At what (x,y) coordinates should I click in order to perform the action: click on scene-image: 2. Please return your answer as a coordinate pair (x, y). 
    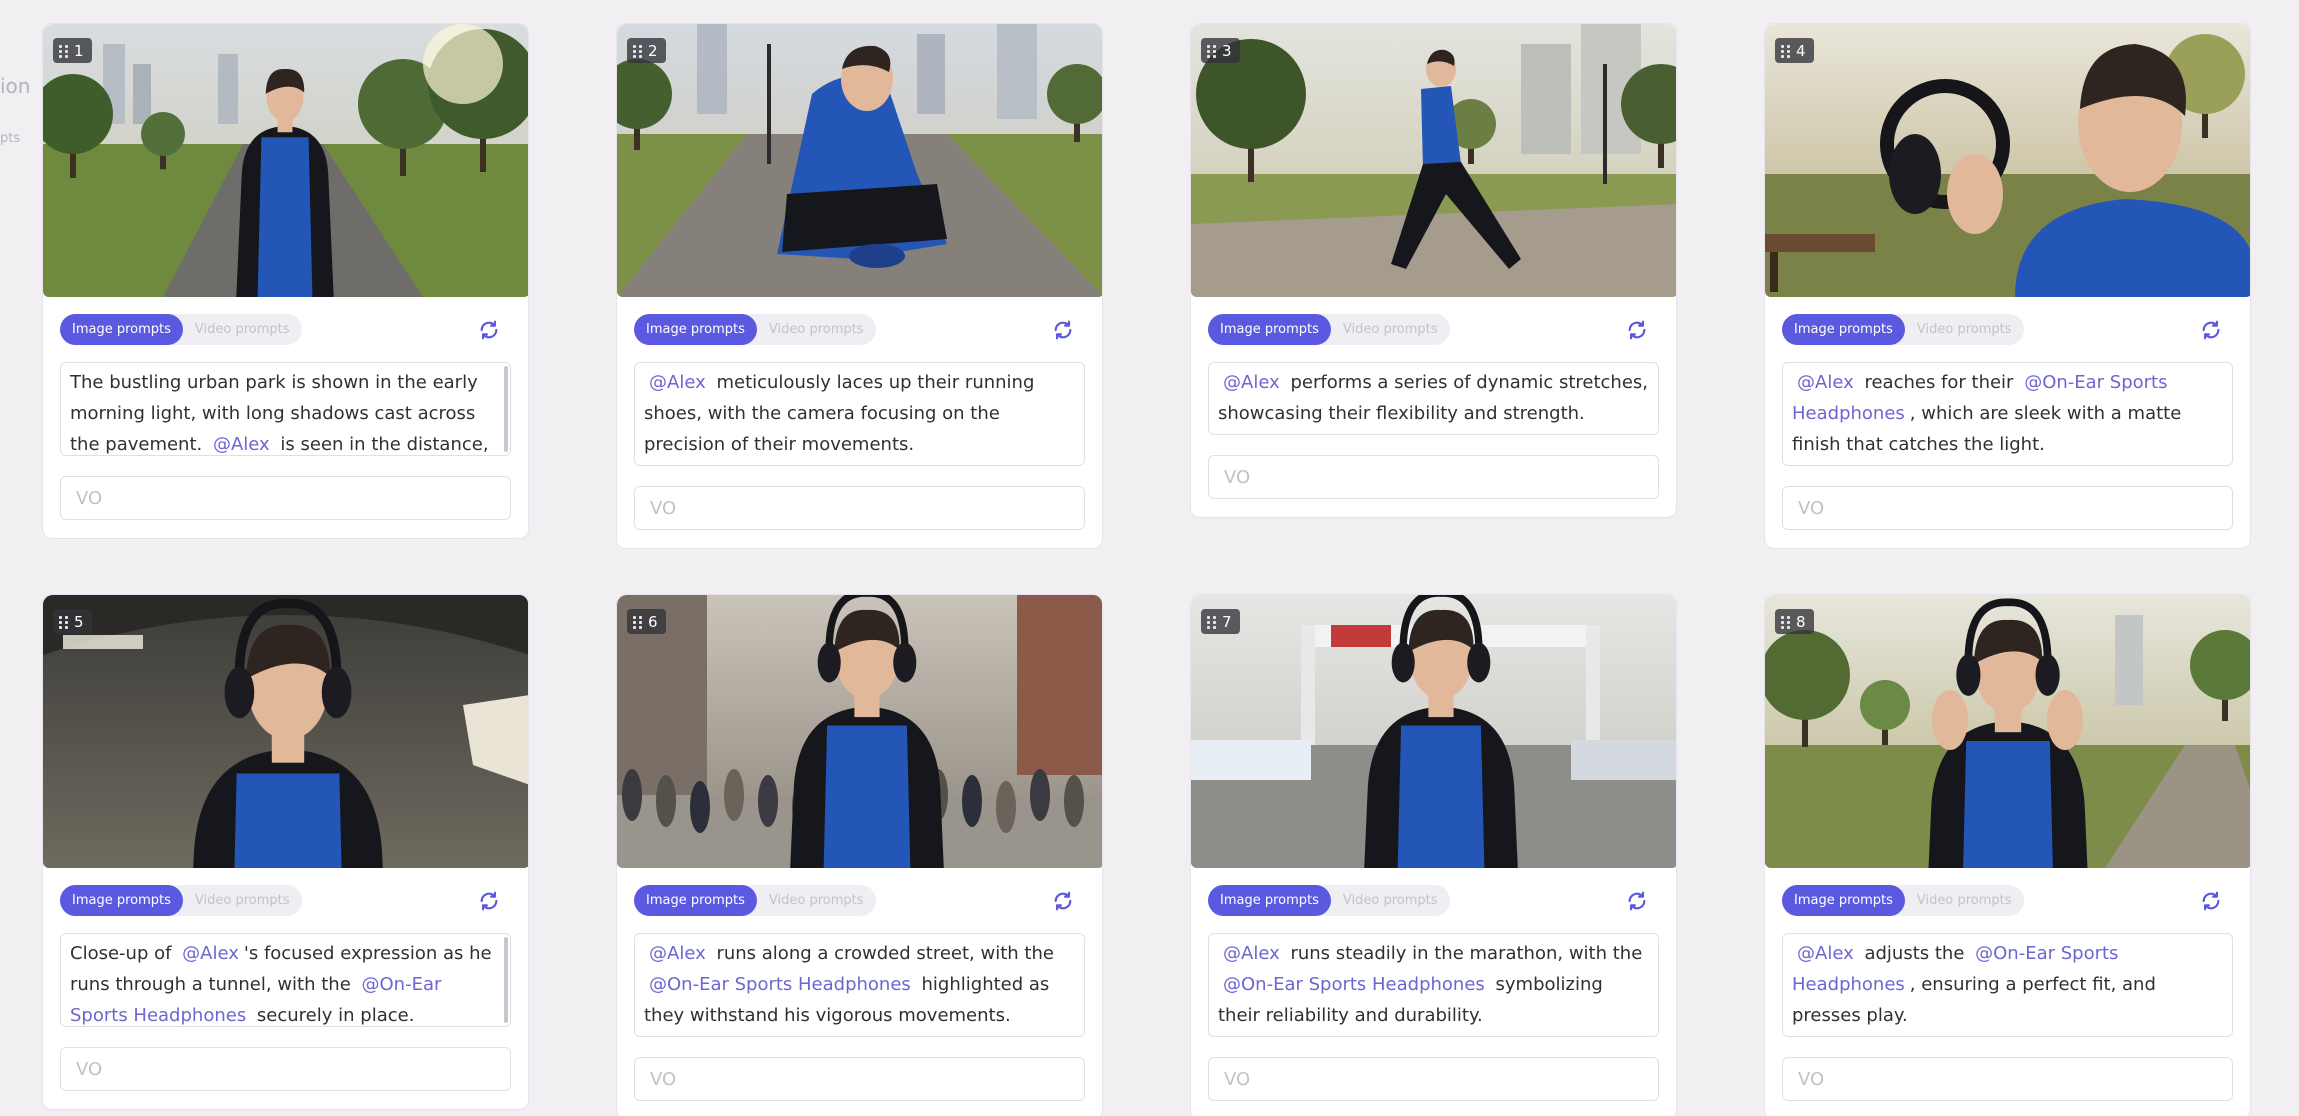
    Looking at the image, I should click on (859, 160).